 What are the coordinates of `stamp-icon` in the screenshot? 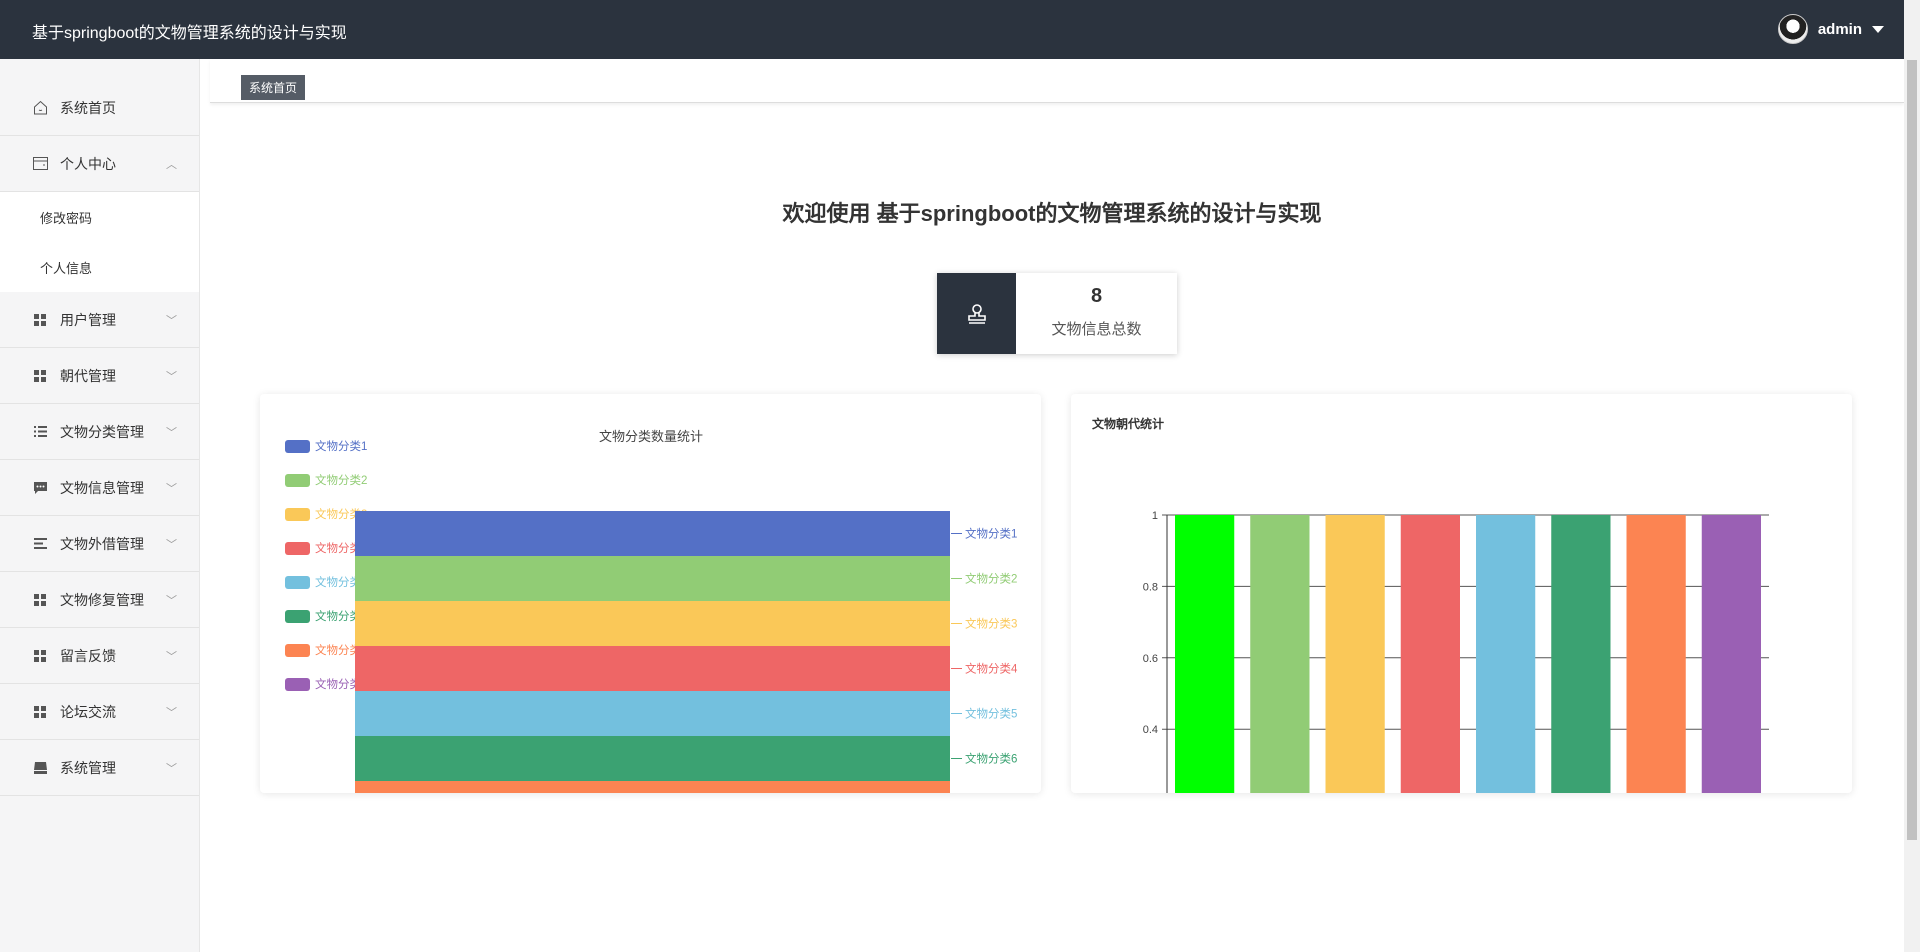 It's located at (976, 313).